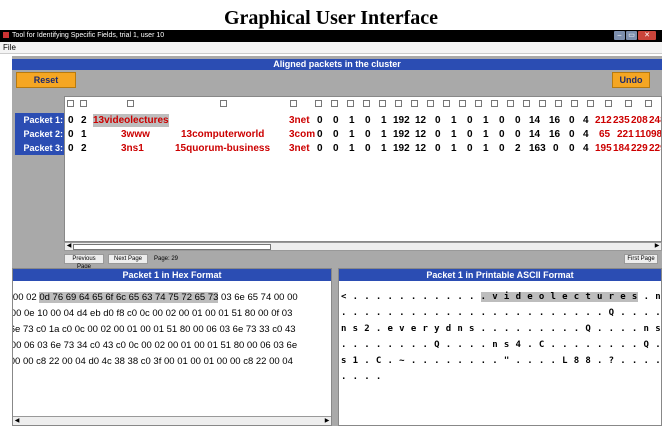  What do you see at coordinates (621, 120) in the screenshot?
I see `field-cell: 235` at bounding box center [621, 120].